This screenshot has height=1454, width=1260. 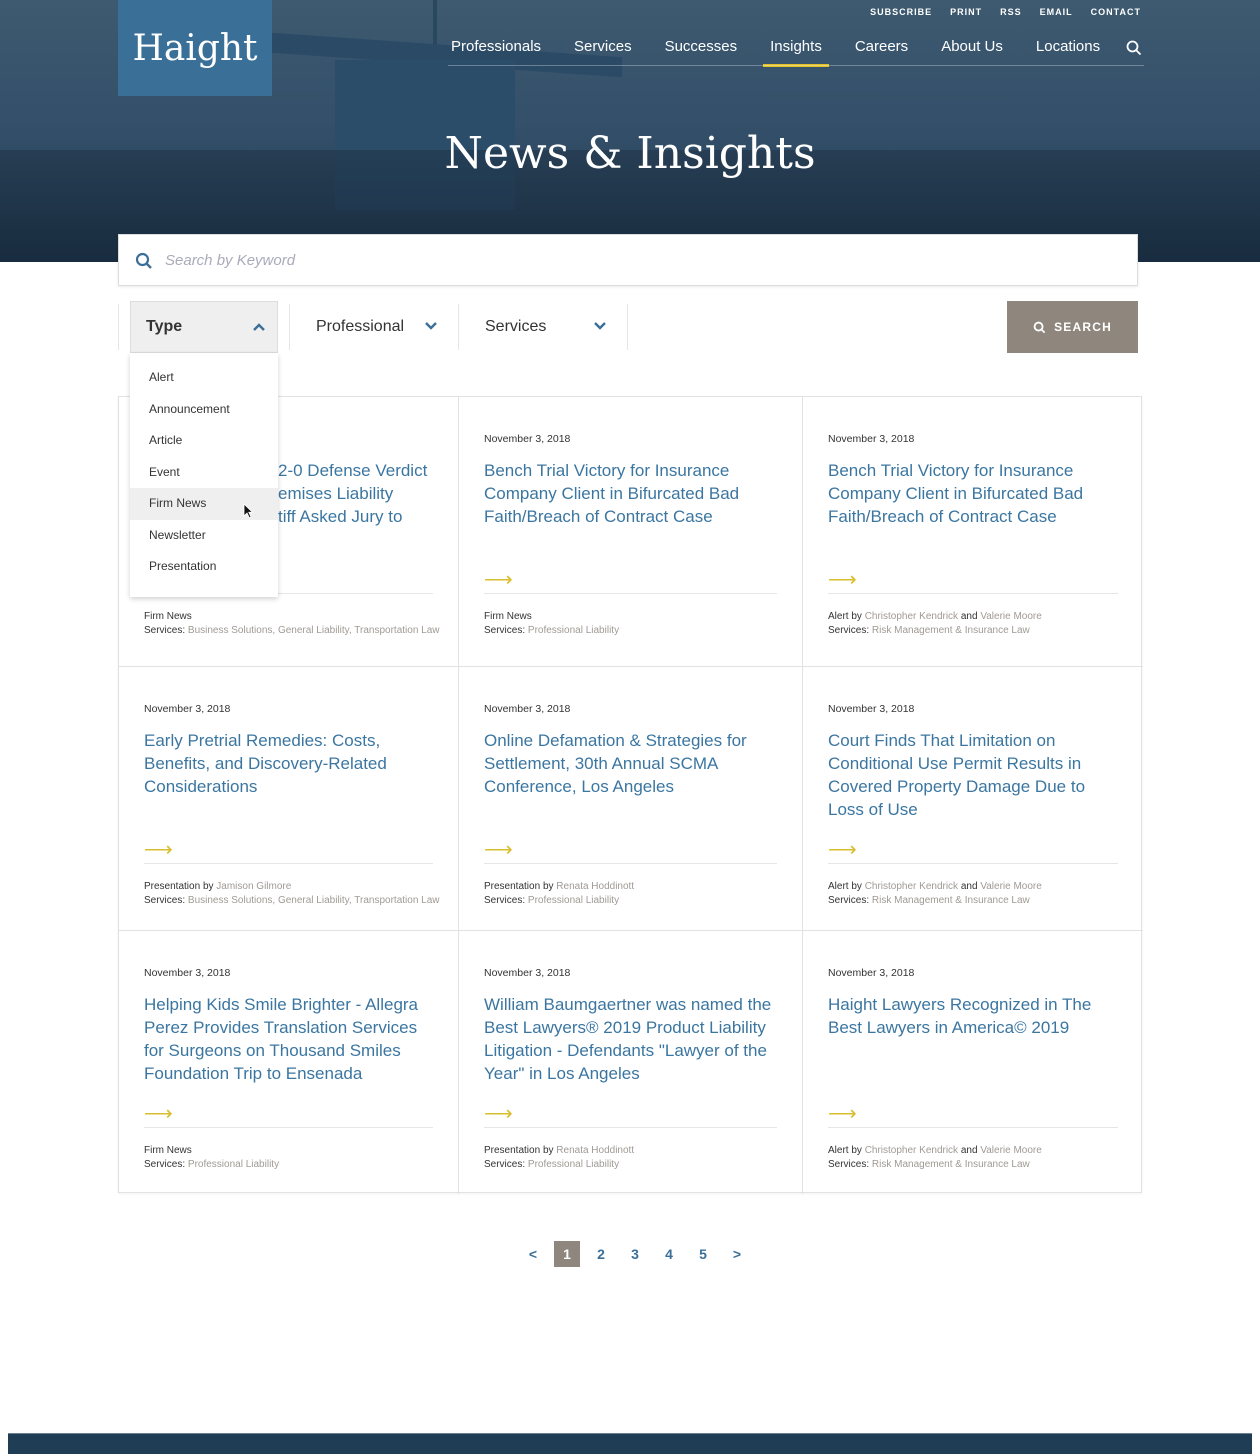 What do you see at coordinates (1011, 12) in the screenshot?
I see `utility-rss: RSS` at bounding box center [1011, 12].